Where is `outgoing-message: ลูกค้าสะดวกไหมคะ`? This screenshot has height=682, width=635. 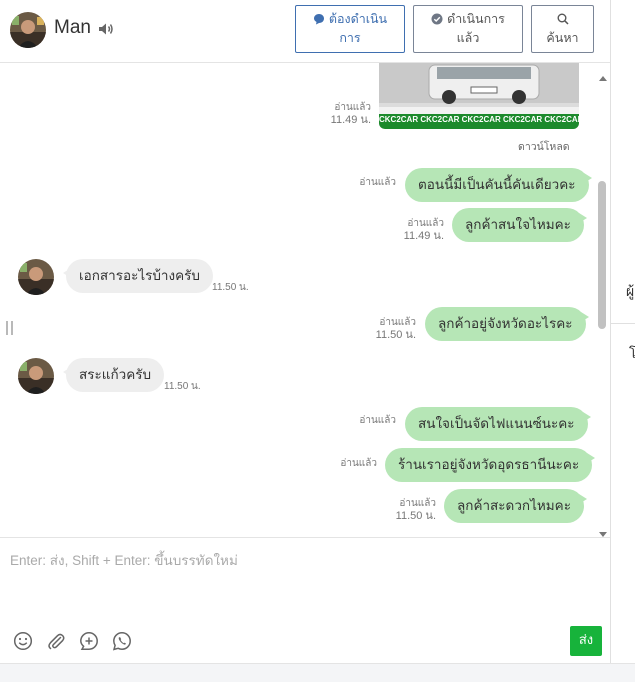
outgoing-message: ลูกค้าสะดวกไหมคะ is located at coordinates (515, 506).